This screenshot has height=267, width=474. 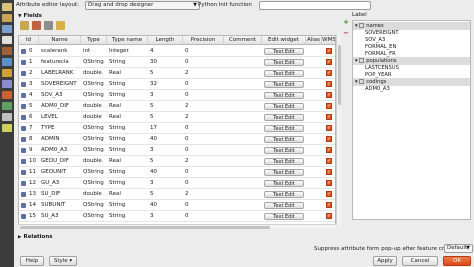 I want to click on table-row: 10 GEOU_DIF double Real 5 2 Text Edit, so click(x=177, y=161).